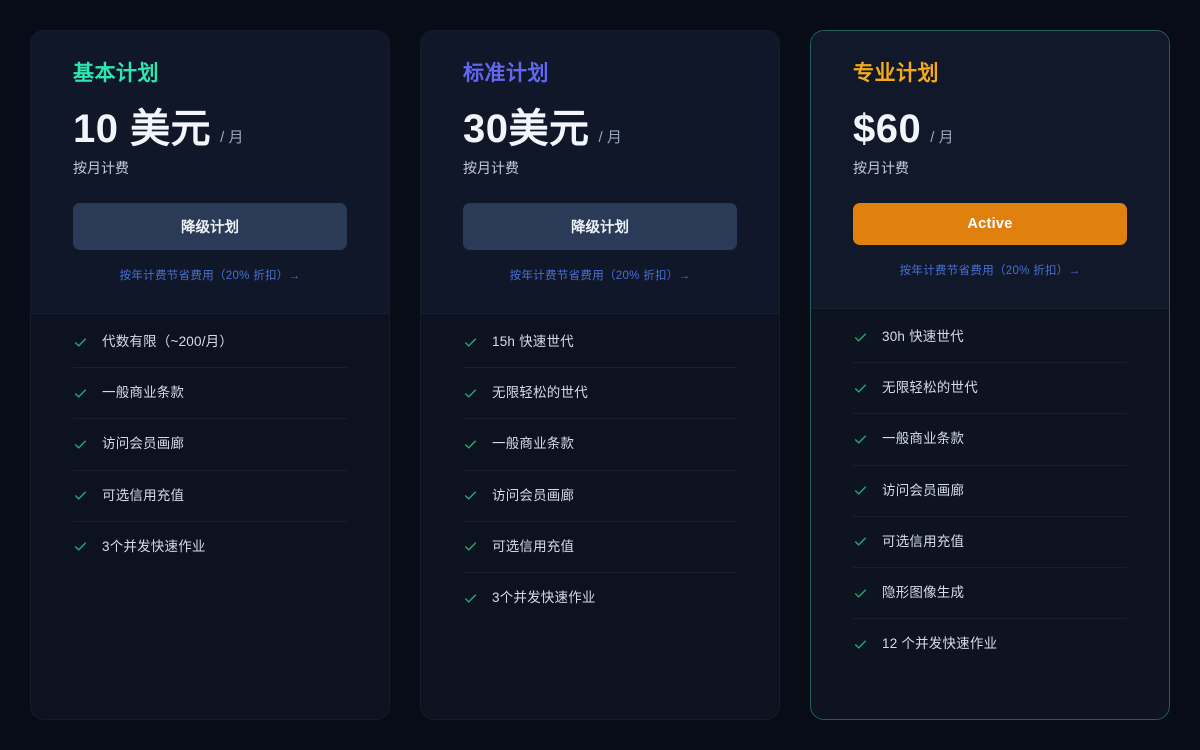  I want to click on feature-label: 代数有限（~200/月）, so click(168, 341).